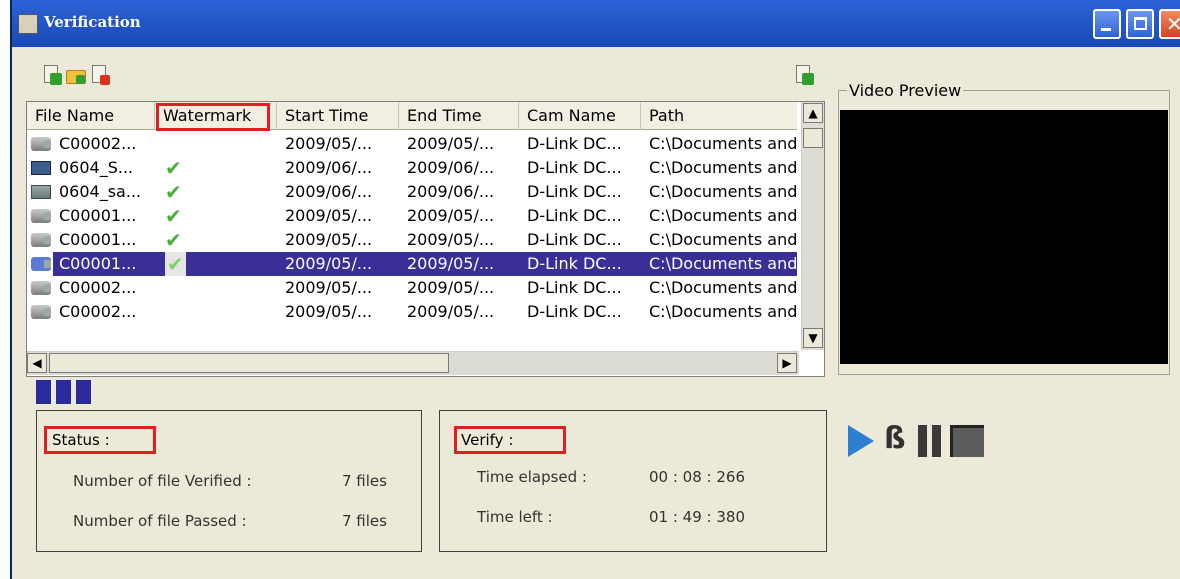 This screenshot has width=1180, height=579. Describe the element at coordinates (338, 116) in the screenshot. I see `column-header-start-time: Start Time` at that location.